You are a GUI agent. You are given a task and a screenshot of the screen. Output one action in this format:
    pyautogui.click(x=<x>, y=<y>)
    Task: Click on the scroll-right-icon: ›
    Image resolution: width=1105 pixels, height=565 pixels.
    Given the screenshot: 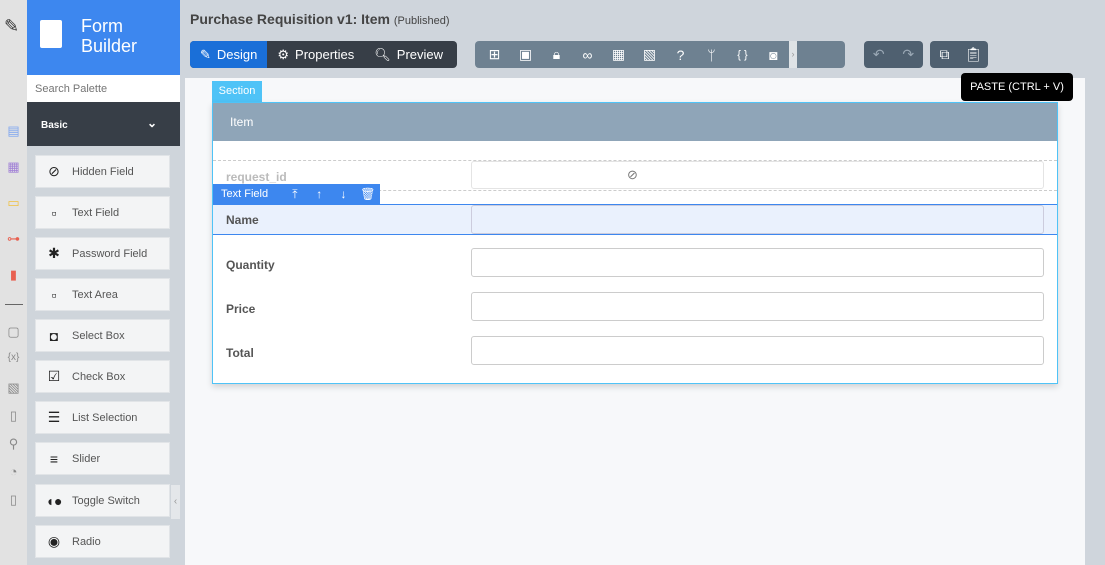 What is the action you would take?
    pyautogui.click(x=793, y=54)
    